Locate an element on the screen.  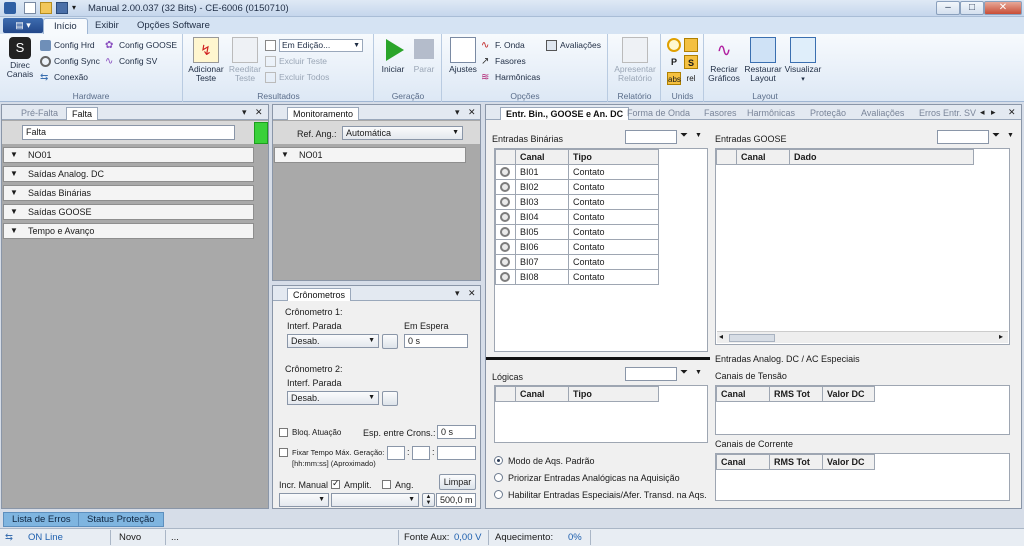
ajustes-button: Ajustes is located at coordinates (463, 55).